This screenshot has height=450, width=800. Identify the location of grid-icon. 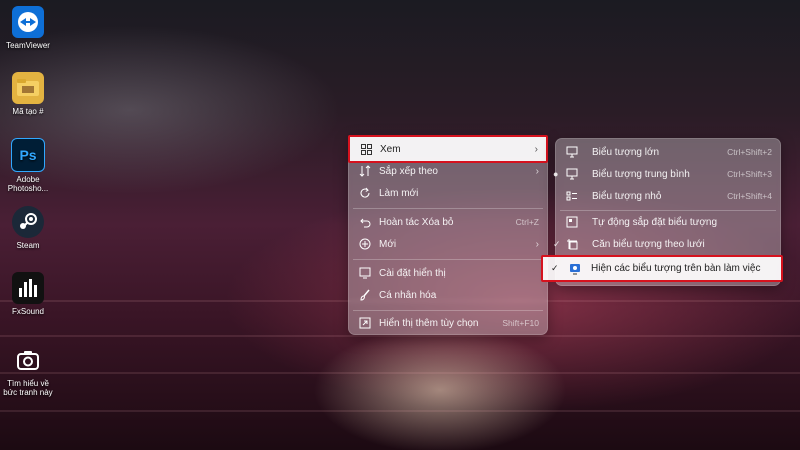
(366, 149).